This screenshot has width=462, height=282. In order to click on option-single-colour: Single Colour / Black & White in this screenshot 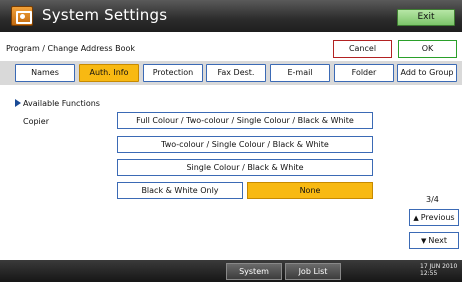, I will do `click(245, 167)`.